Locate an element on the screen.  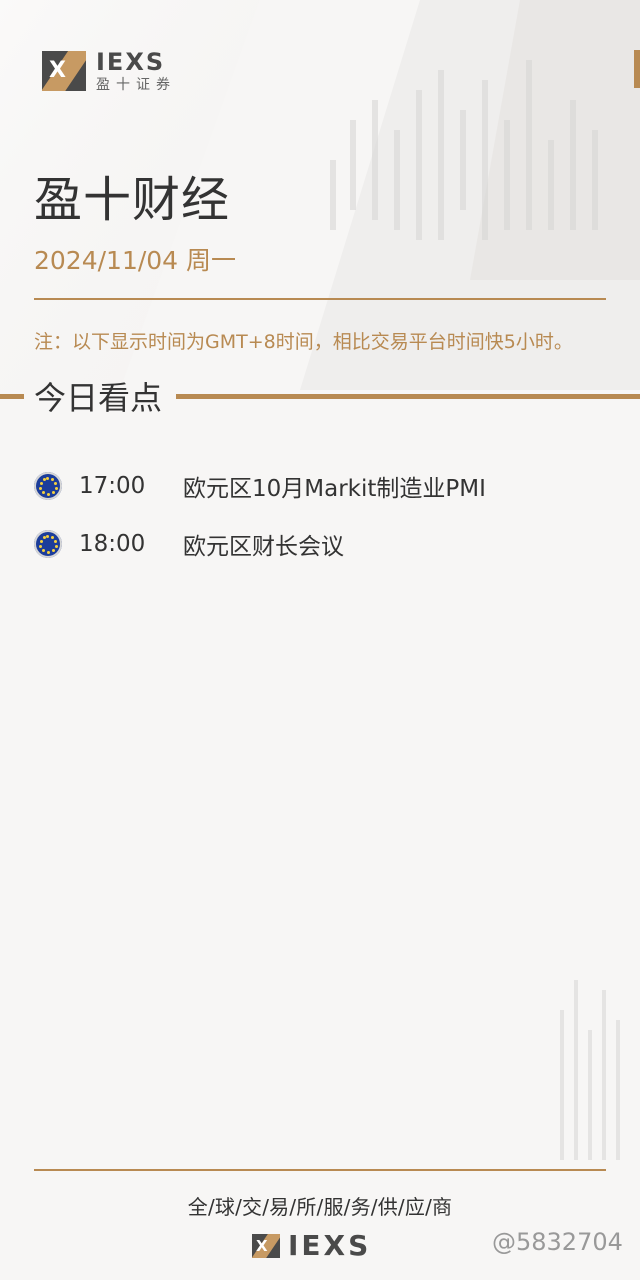
footer-brand: IEXS is located at coordinates (330, 1245).